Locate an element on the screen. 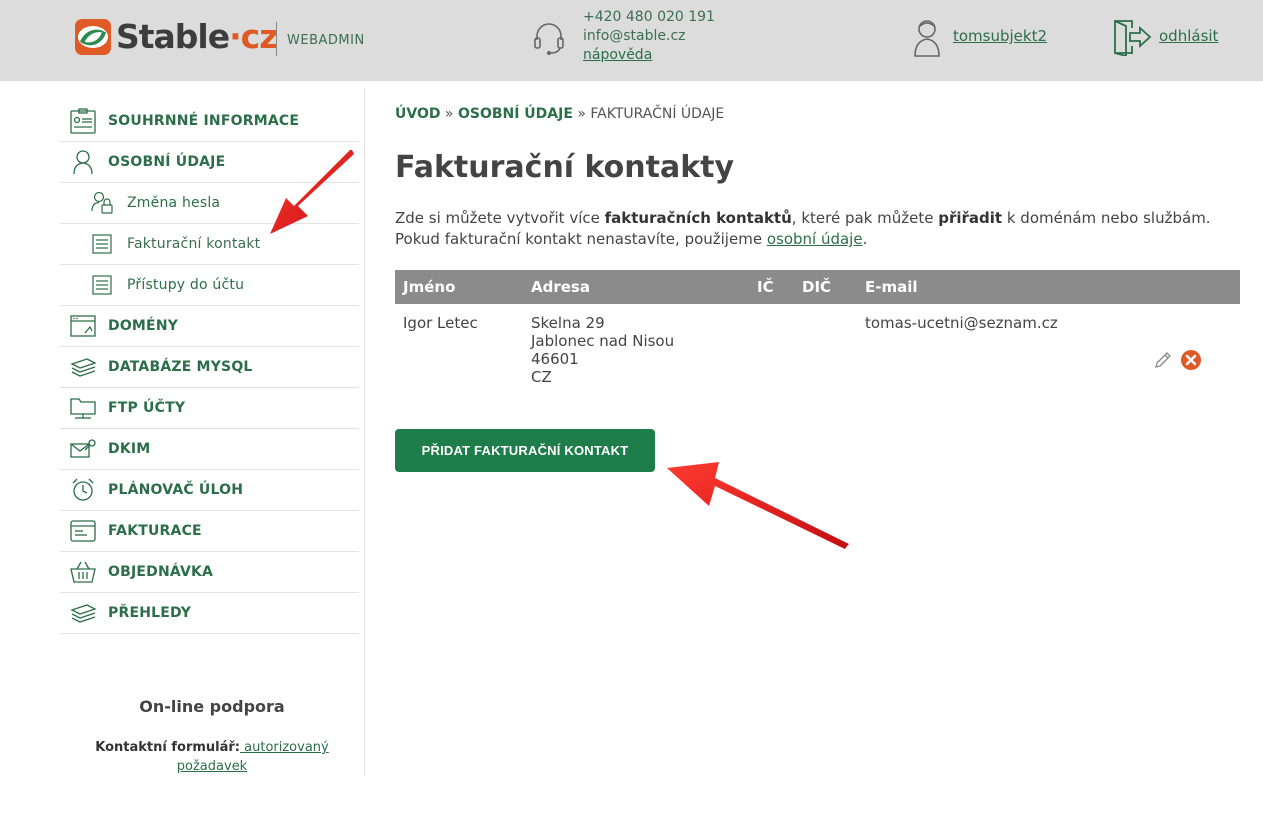 The width and height of the screenshot is (1263, 834). address-city: Jablonec nad Nisou is located at coordinates (603, 341).